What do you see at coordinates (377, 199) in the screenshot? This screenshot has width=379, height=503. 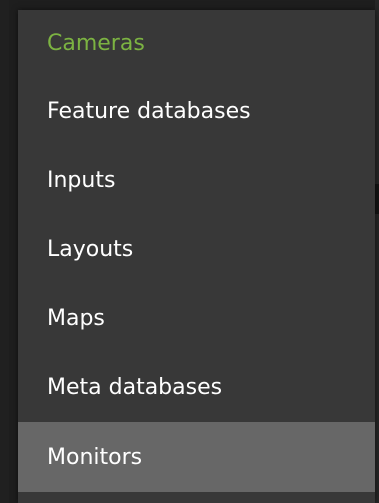 I see `right-panel-tab` at bounding box center [377, 199].